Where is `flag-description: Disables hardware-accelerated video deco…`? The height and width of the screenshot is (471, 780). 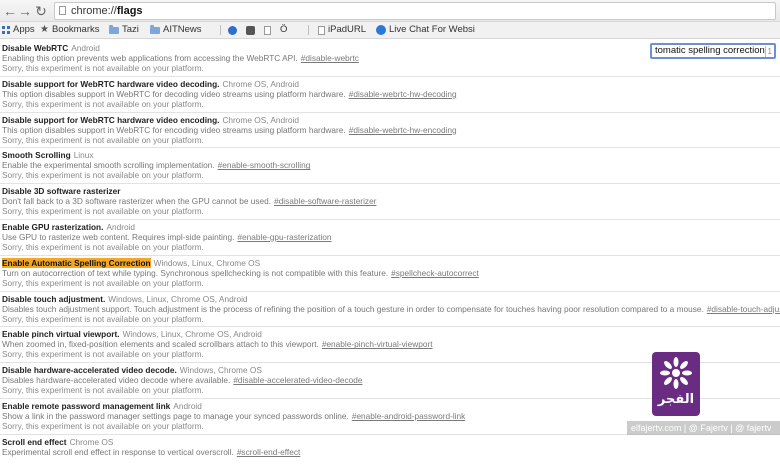 flag-description: Disables hardware-accelerated video deco… is located at coordinates (116, 380).